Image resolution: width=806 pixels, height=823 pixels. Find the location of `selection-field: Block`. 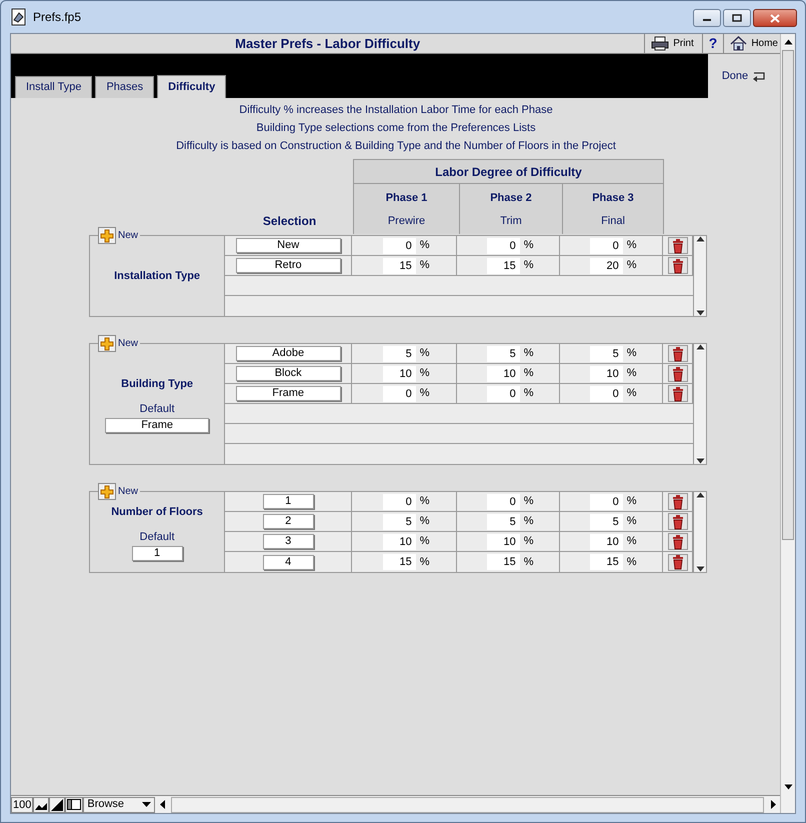

selection-field: Block is located at coordinates (288, 373).